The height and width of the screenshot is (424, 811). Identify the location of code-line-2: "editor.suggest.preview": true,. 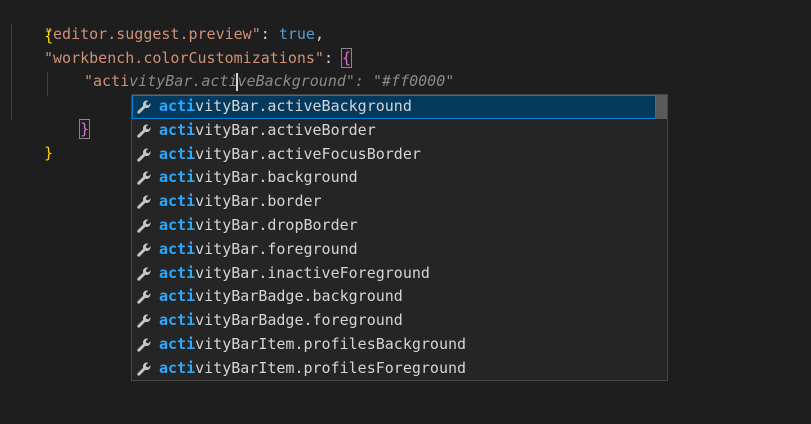
(184, 34).